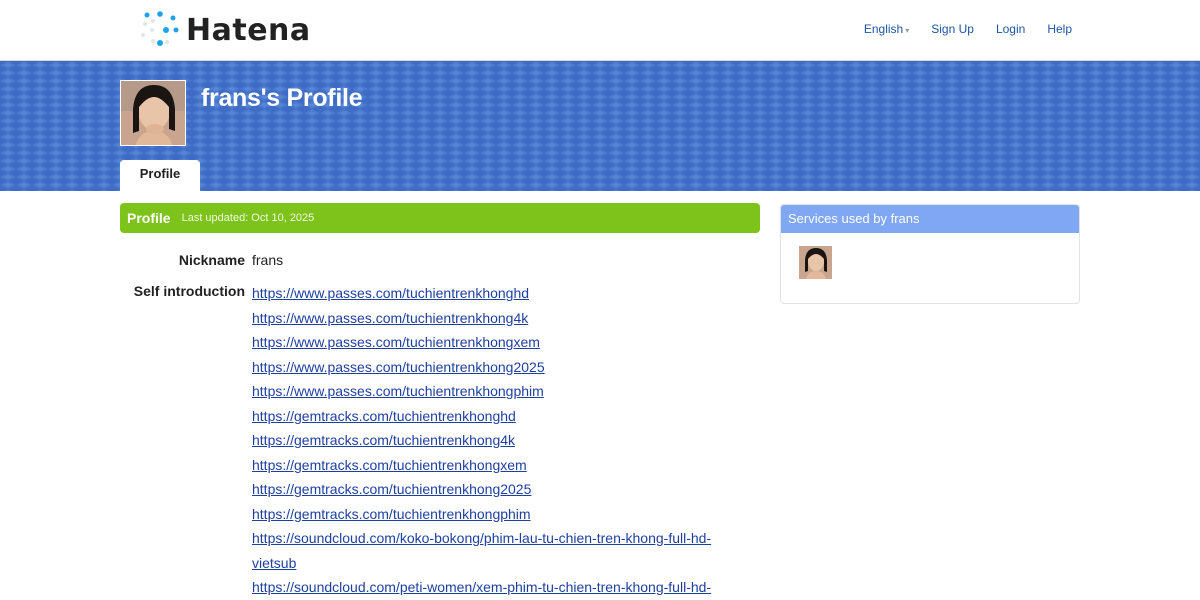  Describe the element at coordinates (149, 218) in the screenshot. I see `section-title: Profile` at that location.